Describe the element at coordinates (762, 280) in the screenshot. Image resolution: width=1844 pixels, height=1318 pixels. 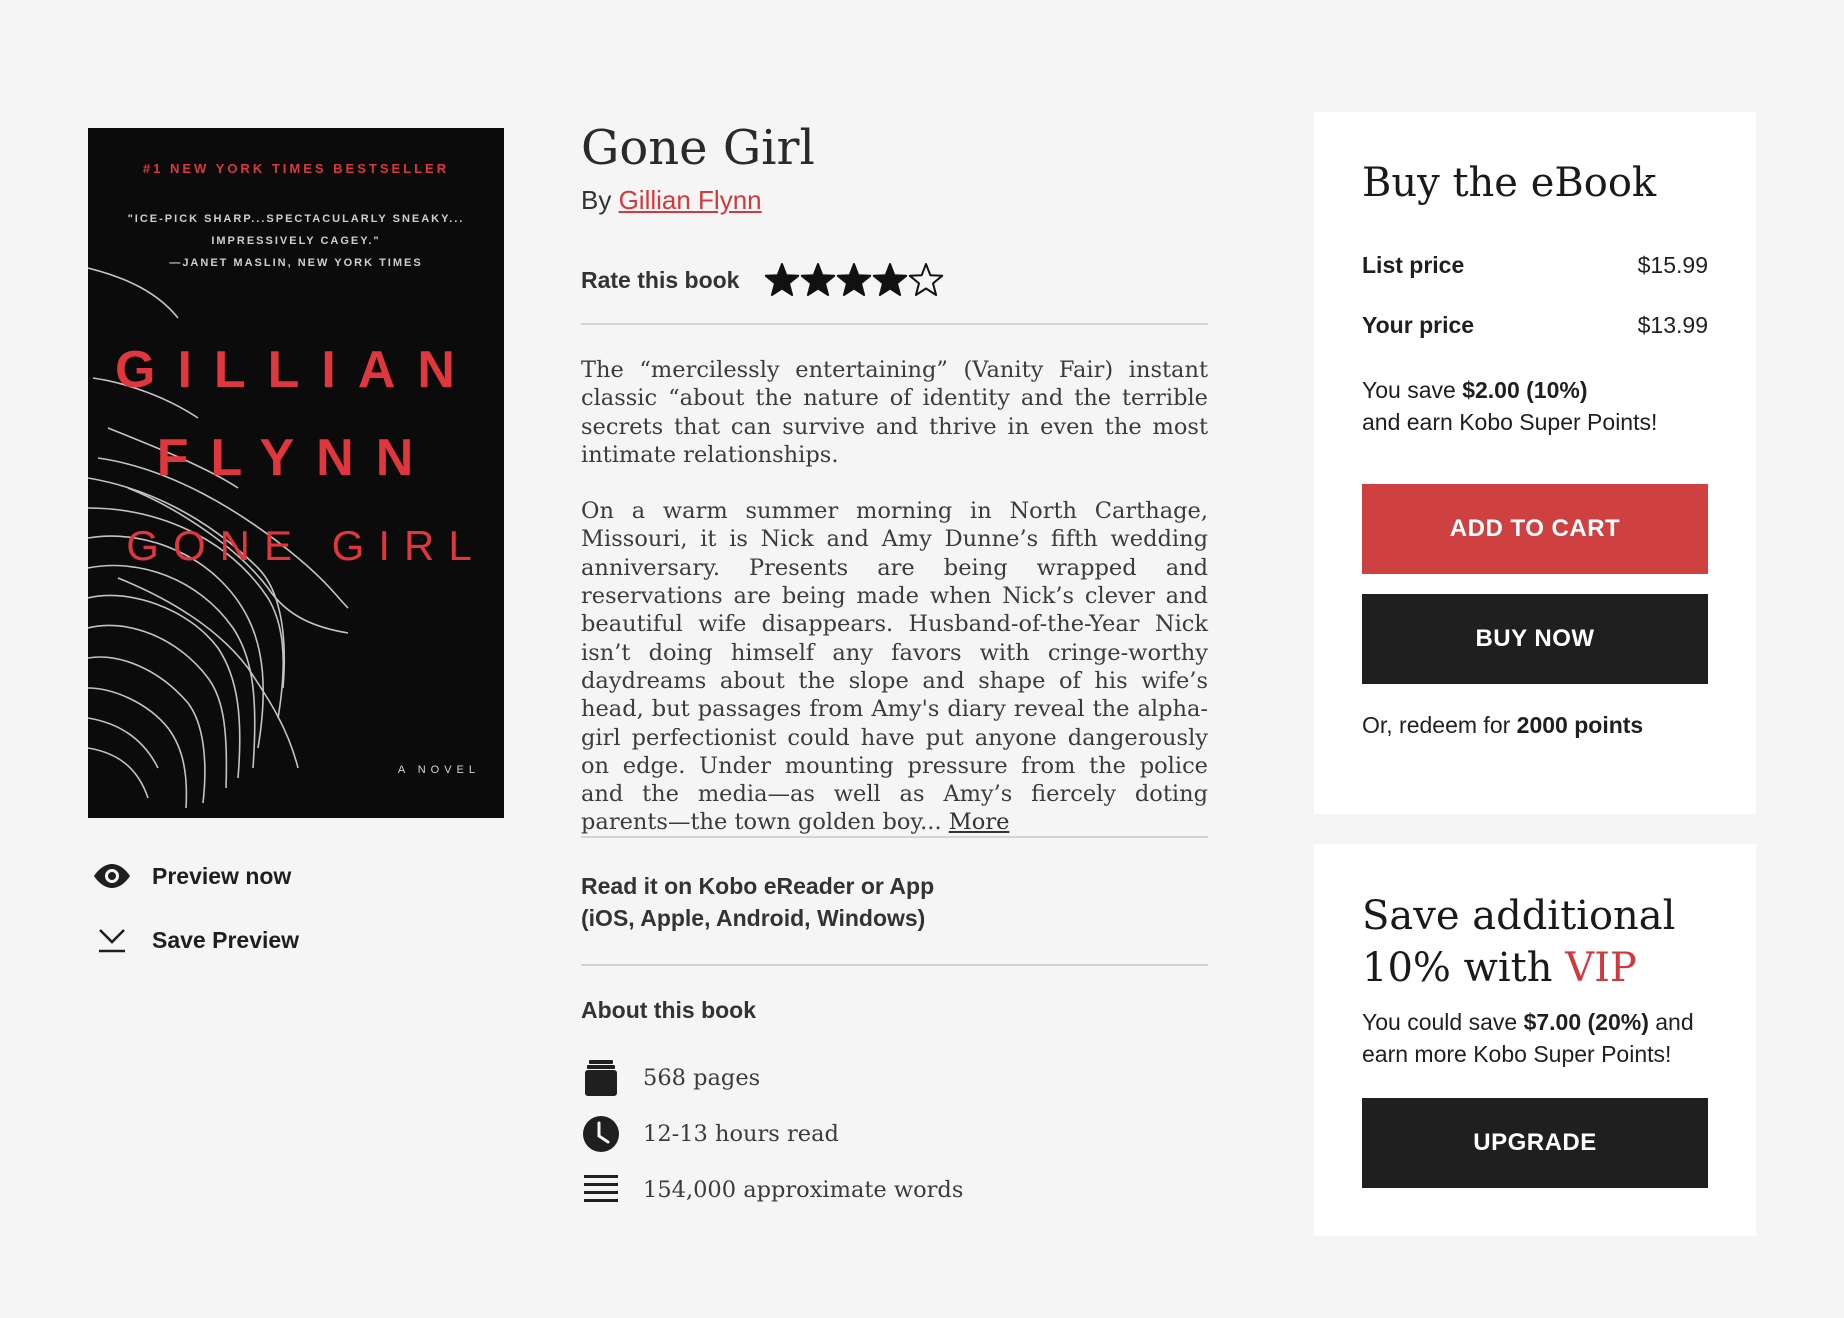
I see `rating-row: Rate this book` at that location.